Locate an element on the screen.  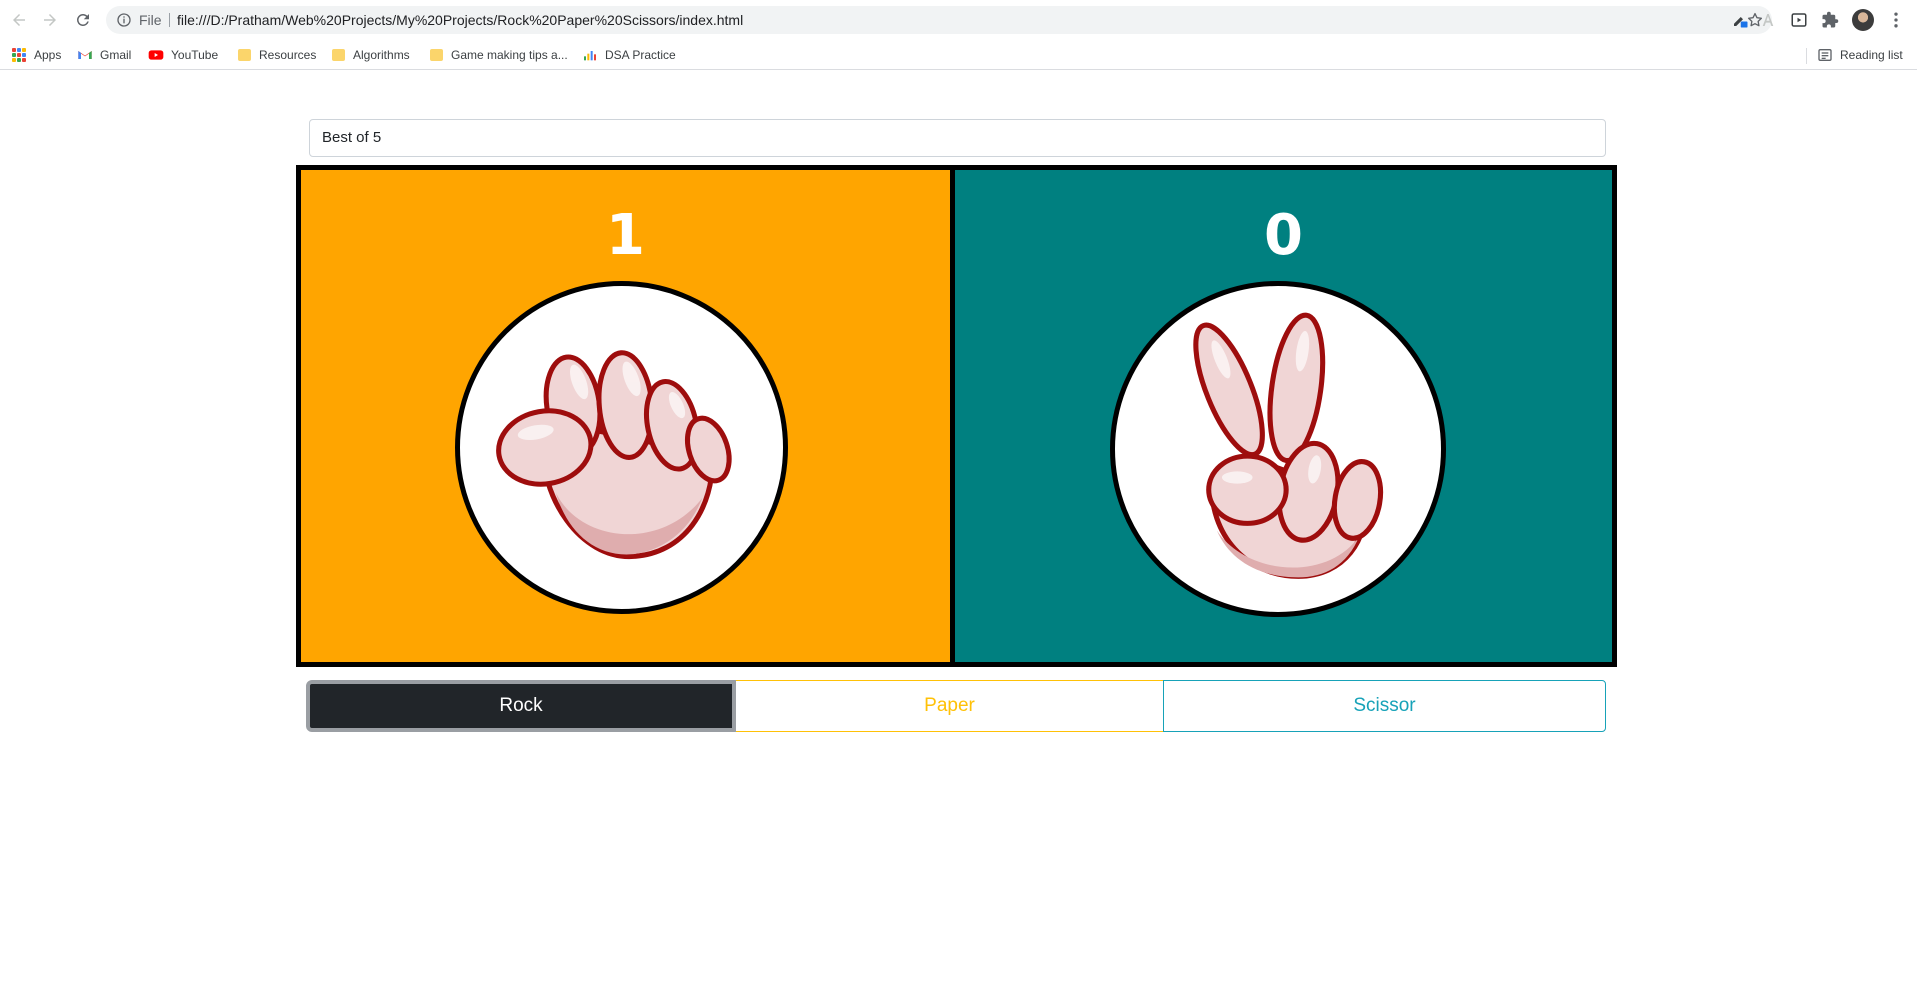
reading-list-icon is located at coordinates (1825, 55).